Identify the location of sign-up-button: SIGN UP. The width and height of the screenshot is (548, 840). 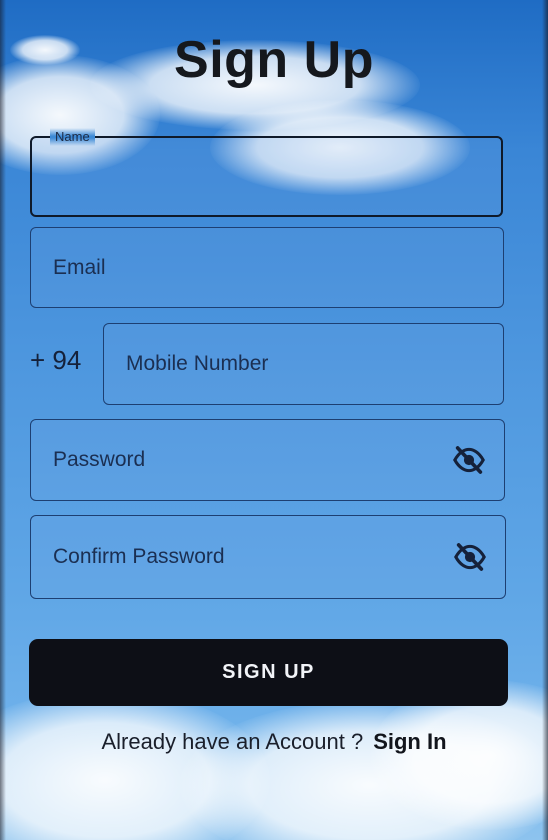
(268, 672).